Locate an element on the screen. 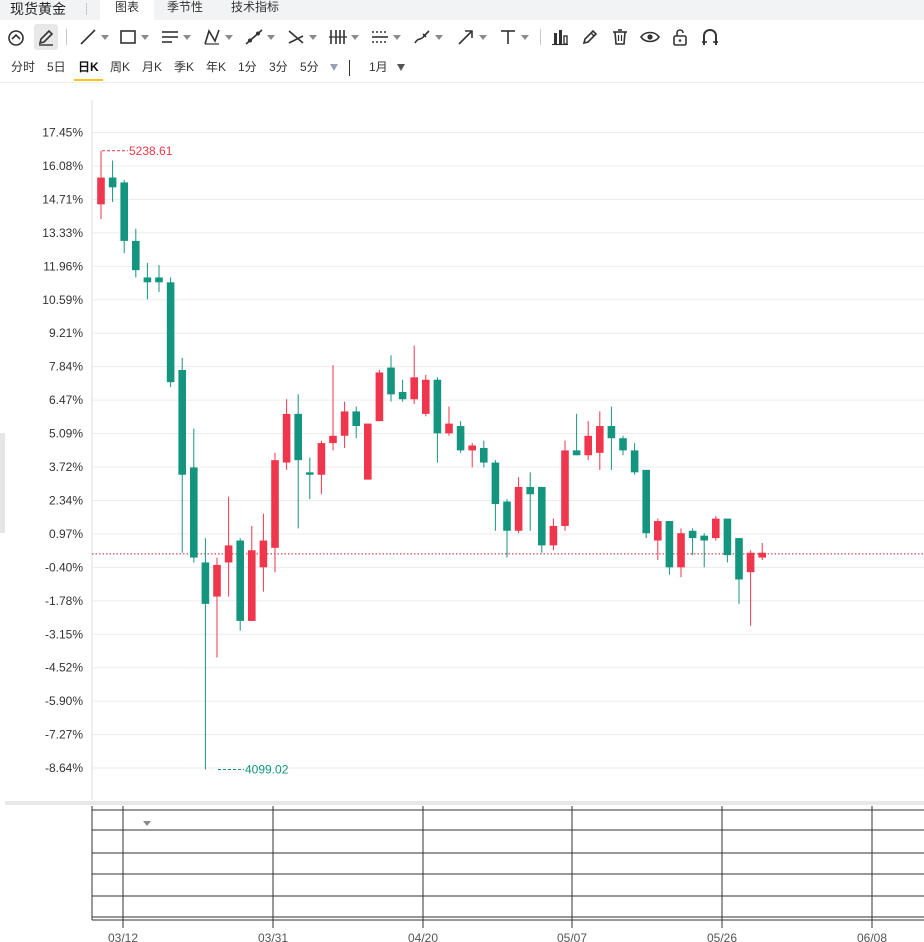 The height and width of the screenshot is (942, 924). y-tick-label: -8.64% is located at coordinates (64, 768).